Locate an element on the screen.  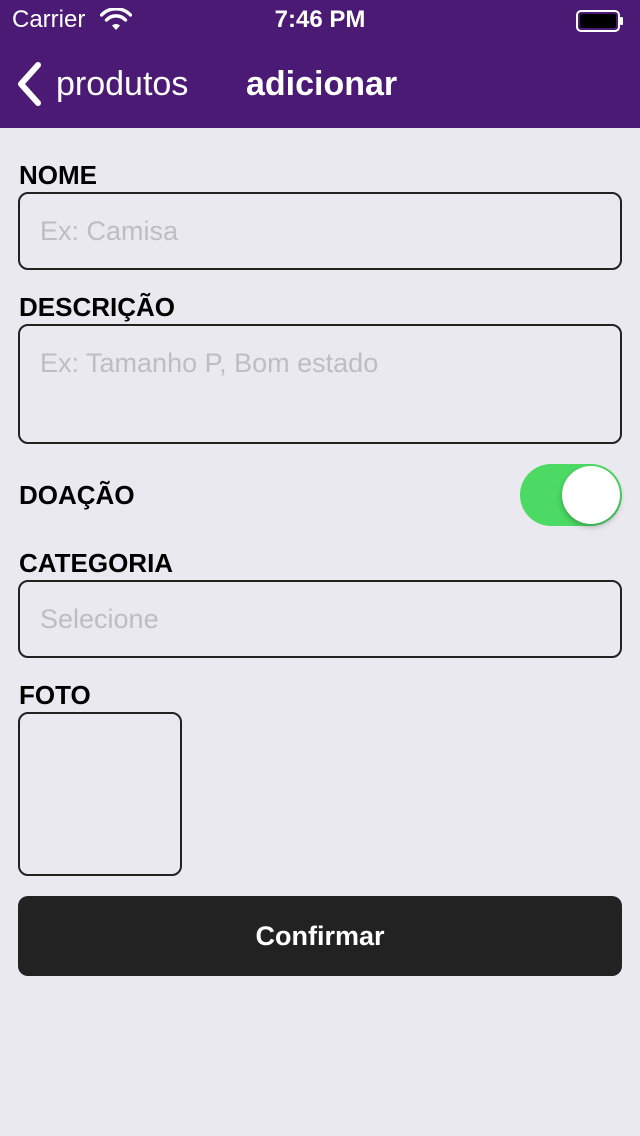
categoria-label: CATEGORIA is located at coordinates (96, 563).